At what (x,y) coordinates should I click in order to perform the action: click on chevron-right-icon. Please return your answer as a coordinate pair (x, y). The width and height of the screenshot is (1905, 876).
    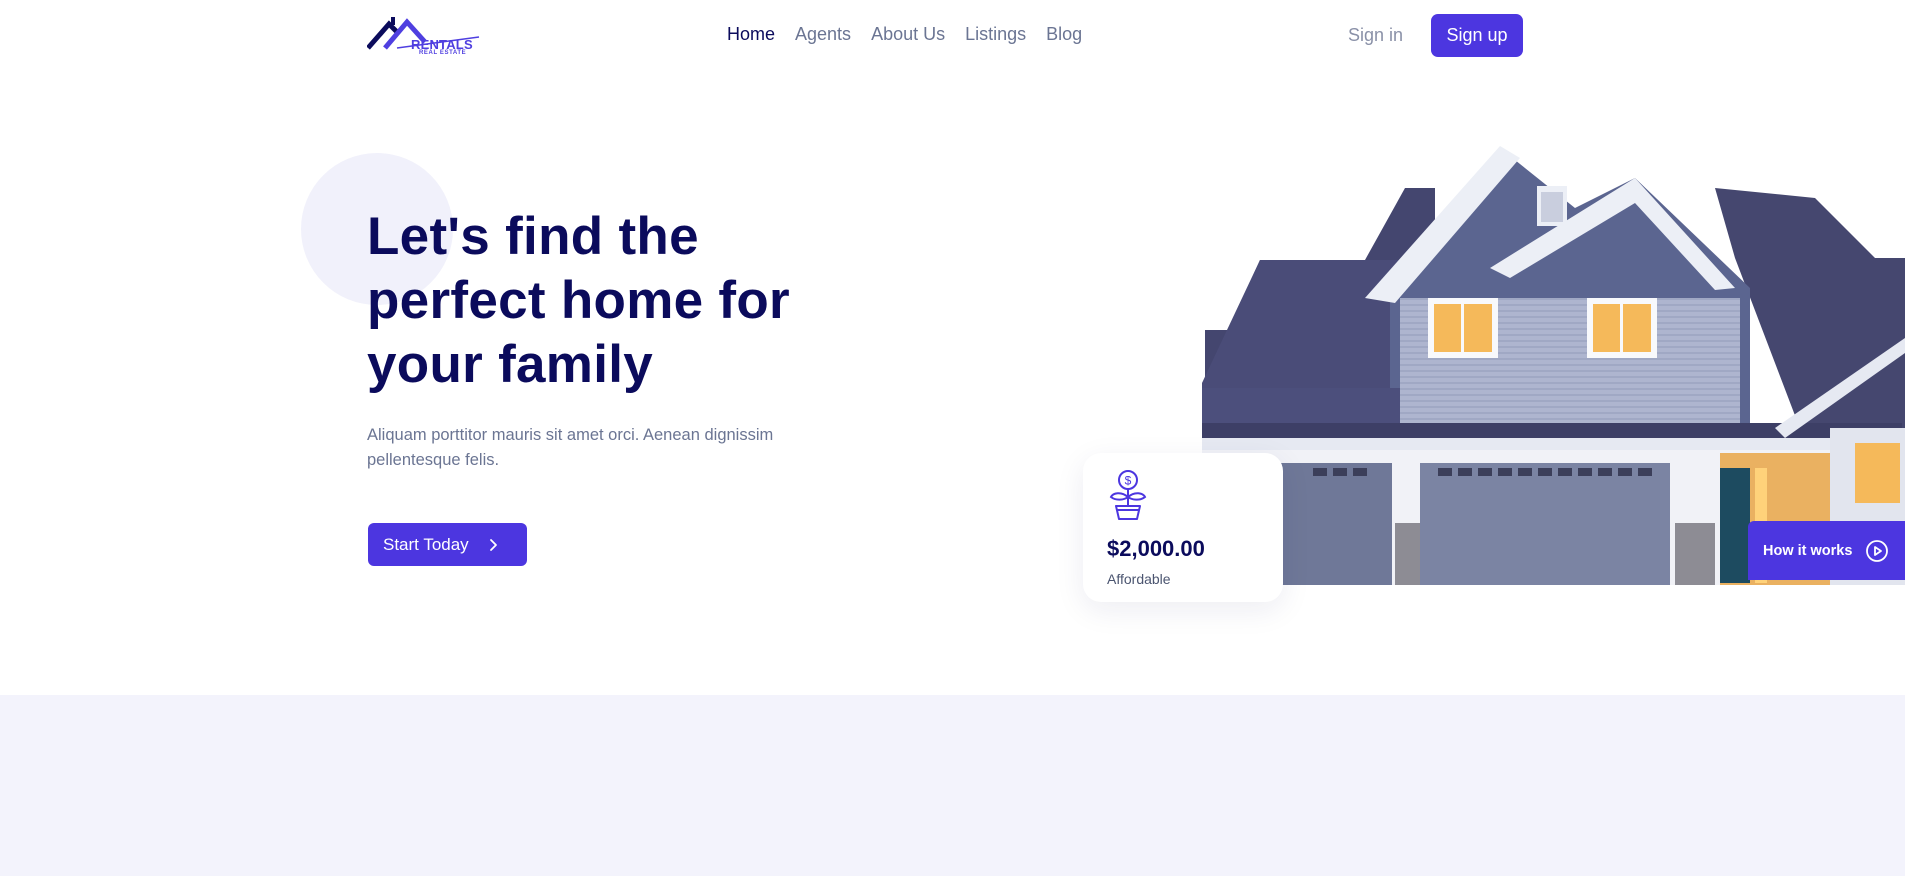
    Looking at the image, I should click on (493, 544).